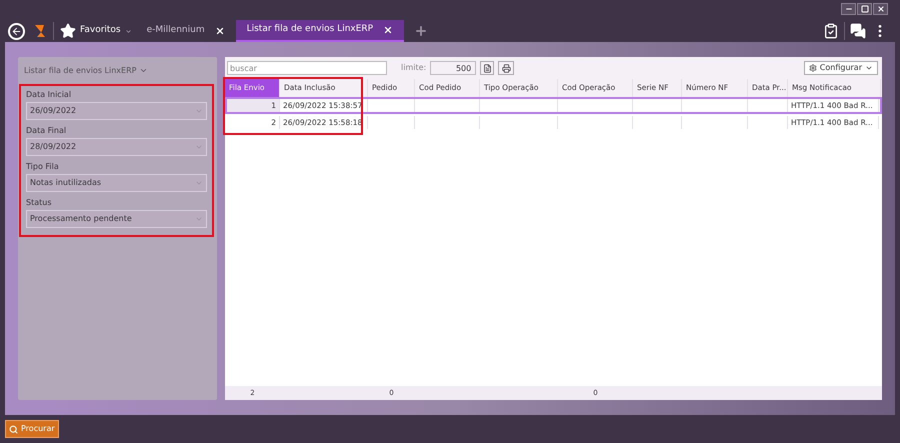 The image size is (900, 443). Describe the element at coordinates (128, 31) in the screenshot. I see `caret-icon` at that location.